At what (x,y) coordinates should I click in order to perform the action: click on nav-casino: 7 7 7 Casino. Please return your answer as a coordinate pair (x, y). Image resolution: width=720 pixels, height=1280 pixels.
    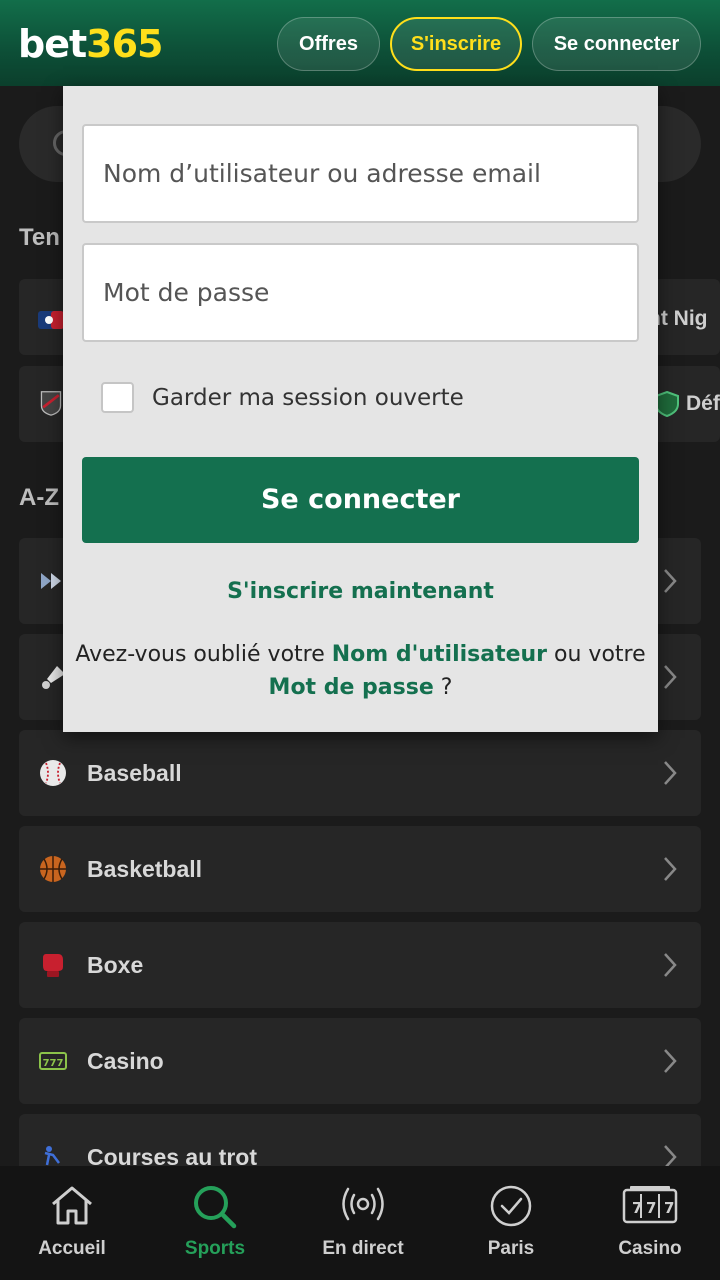
    Looking at the image, I should click on (649, 1223).